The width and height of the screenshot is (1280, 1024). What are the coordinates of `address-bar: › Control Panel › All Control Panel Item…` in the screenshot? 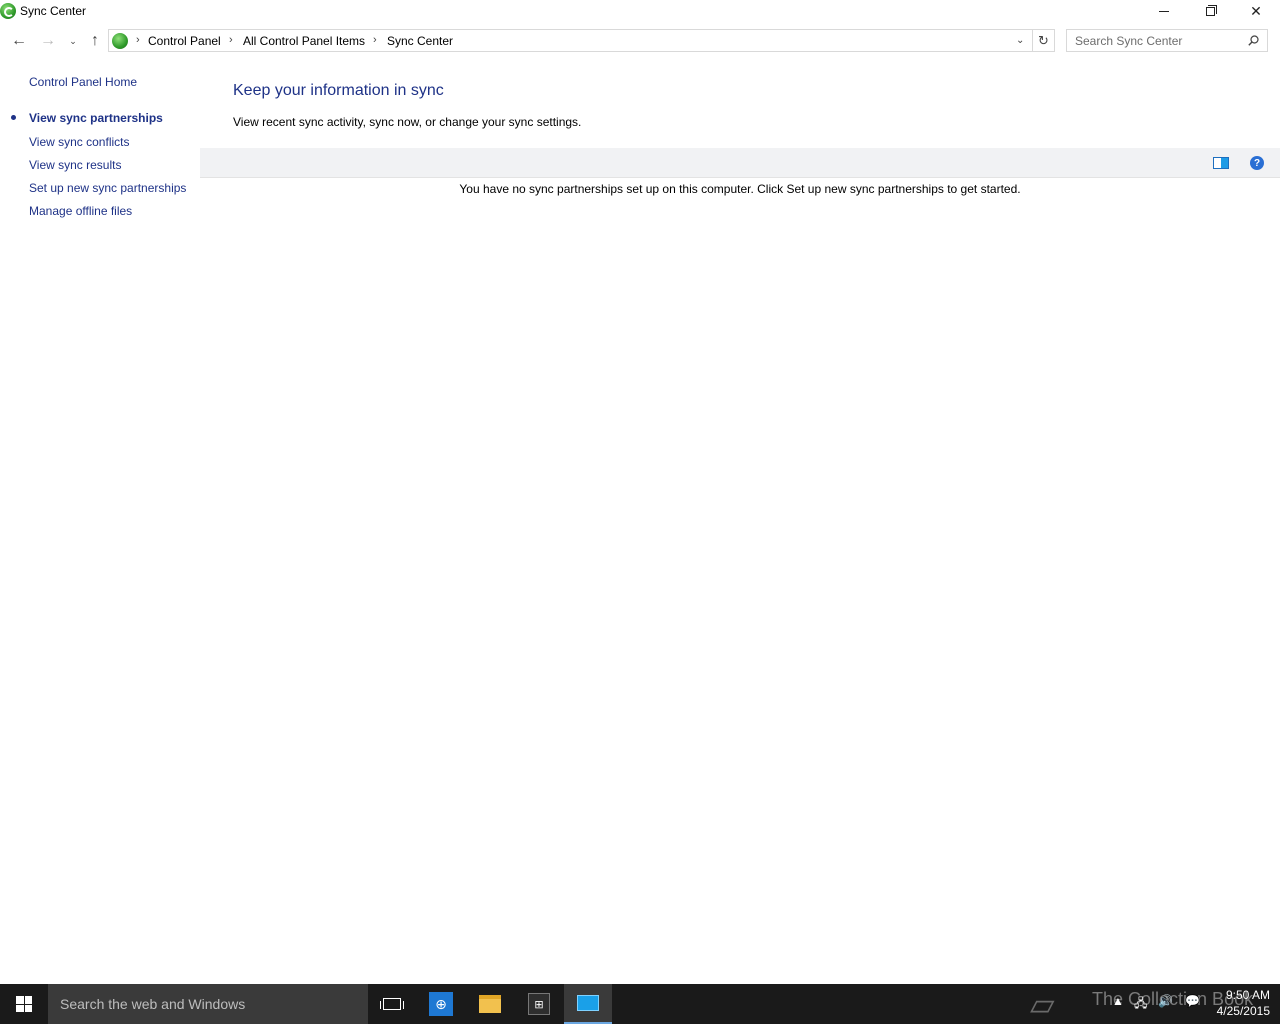 It's located at (570, 40).